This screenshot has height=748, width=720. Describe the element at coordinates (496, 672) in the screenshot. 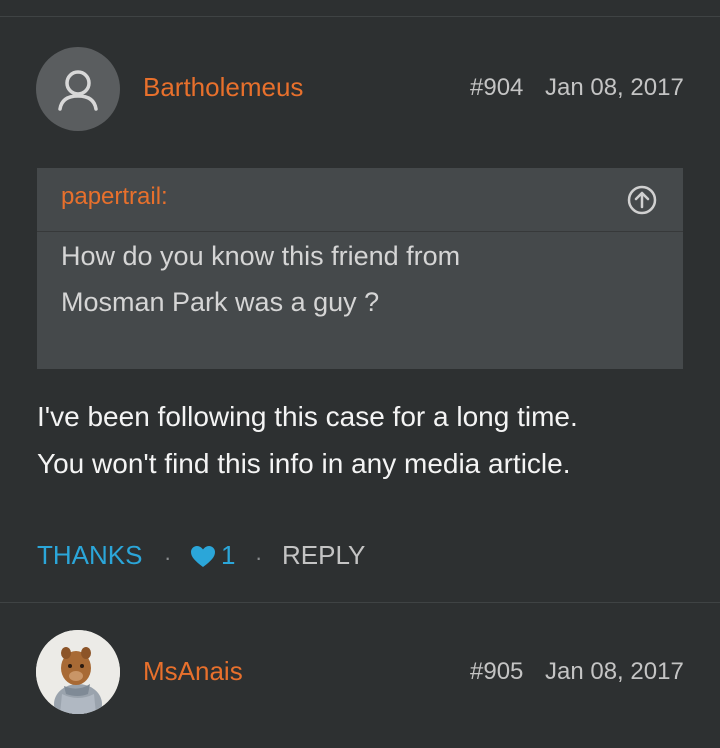

I see `post-number: #905` at that location.